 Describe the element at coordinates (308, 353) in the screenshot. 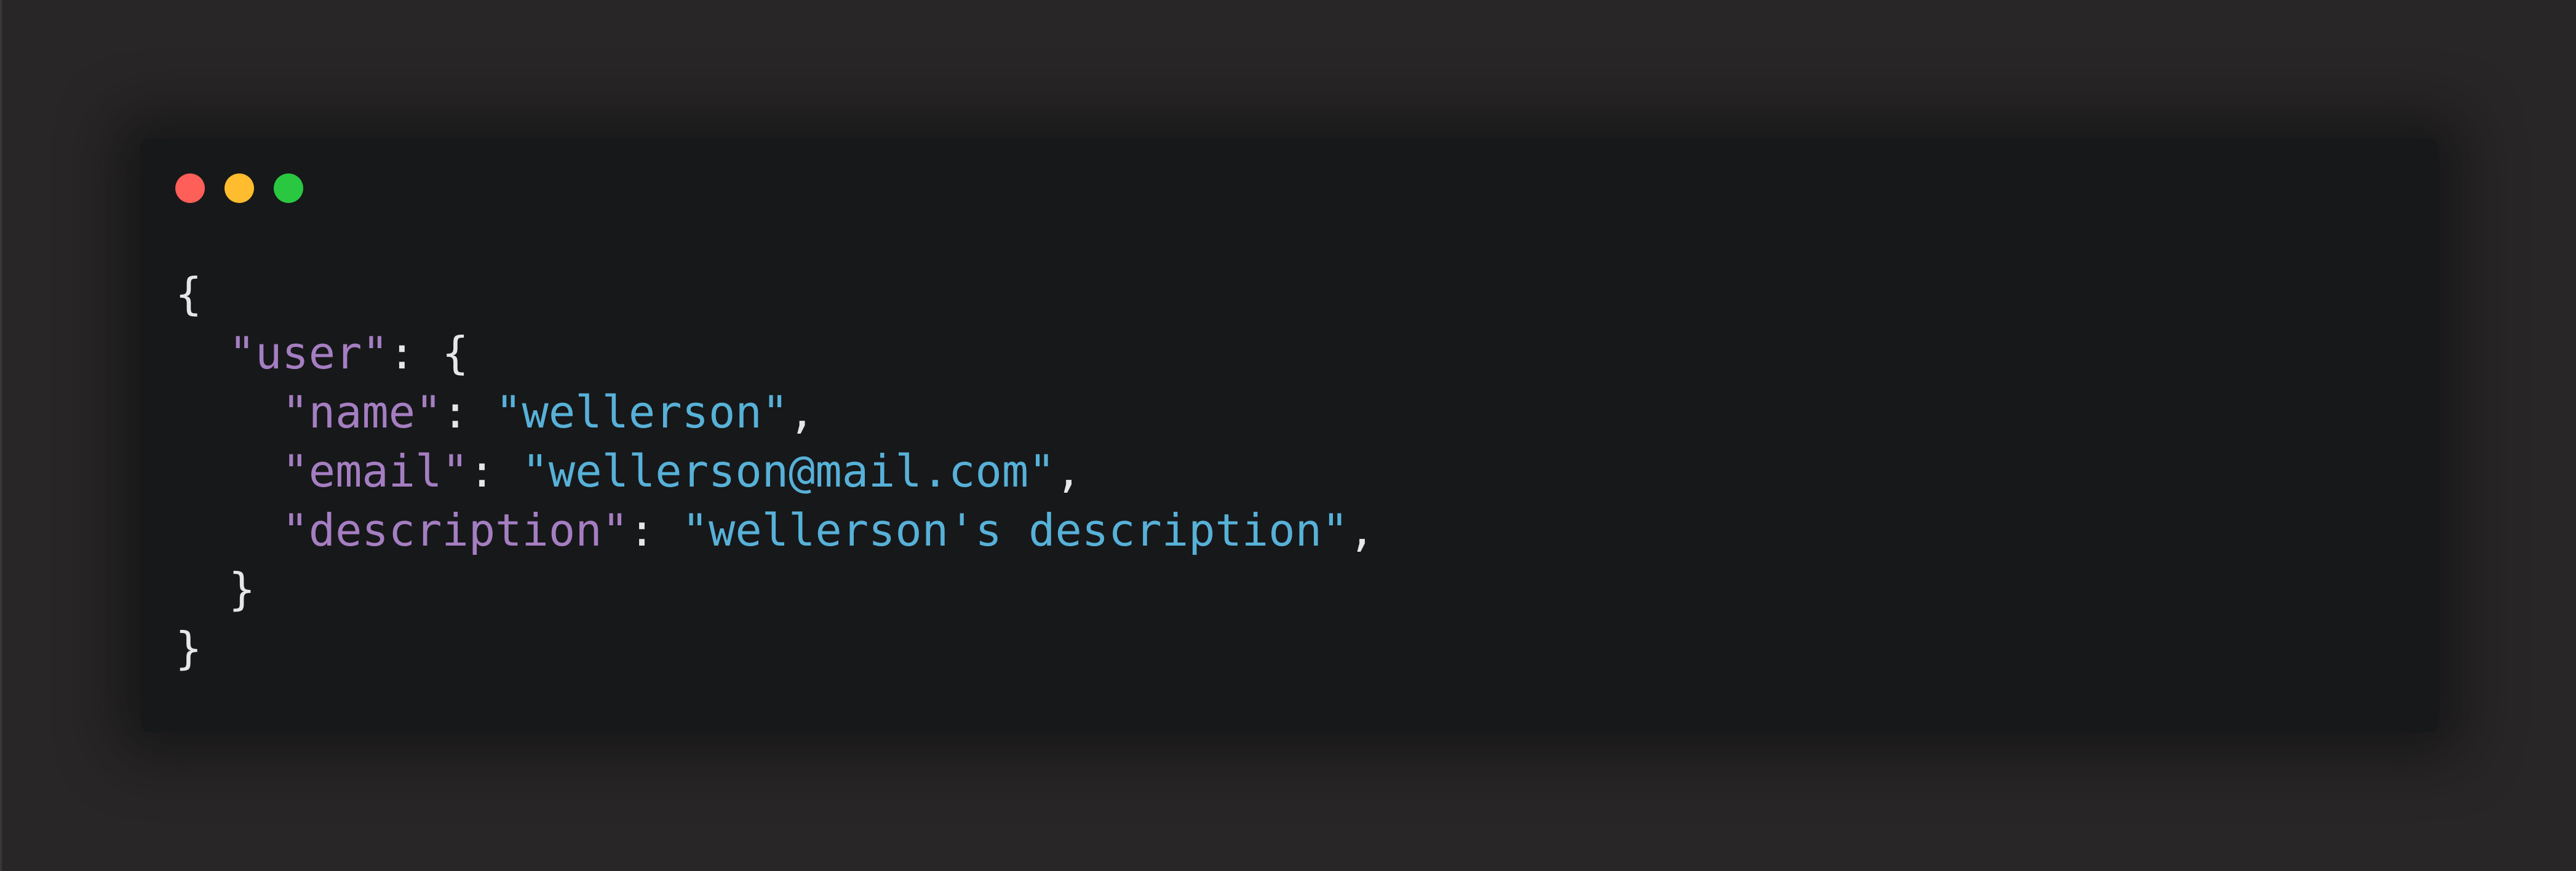

I see `user-key: "user"` at that location.